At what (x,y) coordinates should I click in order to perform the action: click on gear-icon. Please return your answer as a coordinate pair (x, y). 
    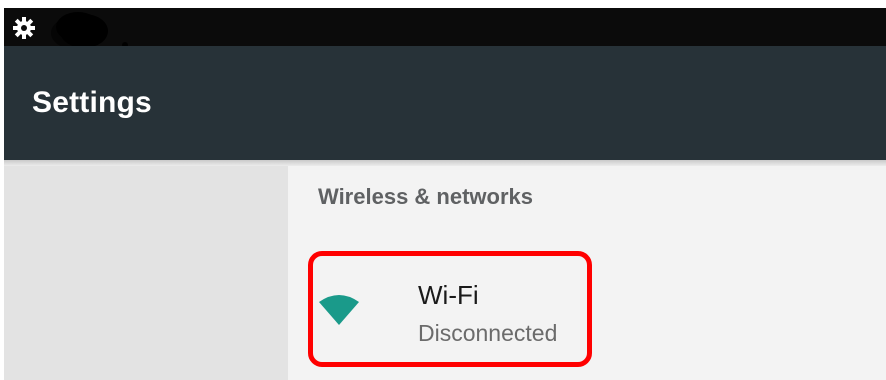
    Looking at the image, I should click on (24, 28).